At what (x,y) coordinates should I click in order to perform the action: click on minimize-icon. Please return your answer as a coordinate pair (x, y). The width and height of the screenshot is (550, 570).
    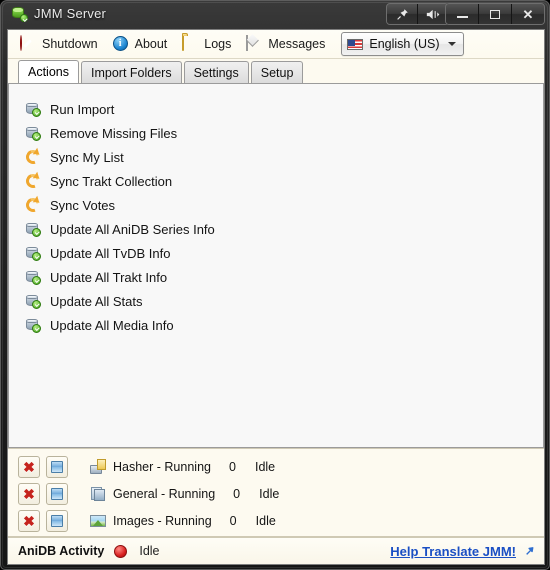
    Looking at the image, I should click on (462, 17).